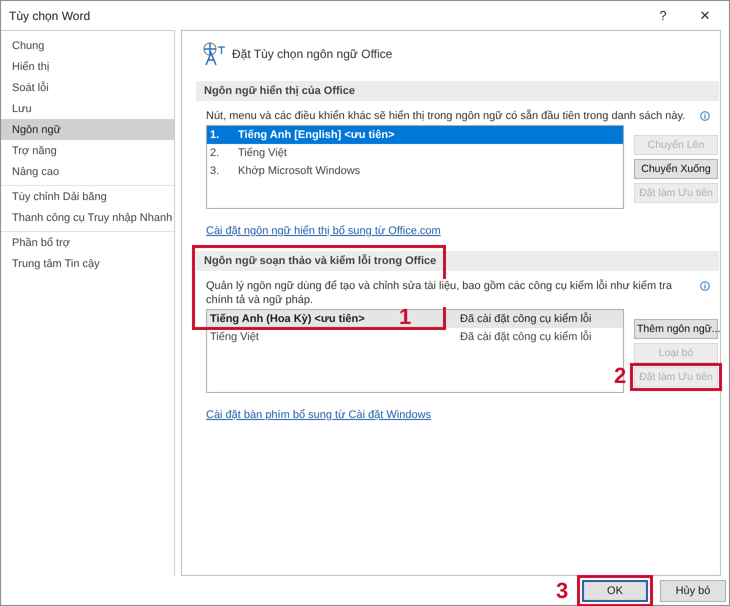 The width and height of the screenshot is (730, 606). What do you see at coordinates (87, 66) in the screenshot?
I see `sidebar-item: Hiển thị` at bounding box center [87, 66].